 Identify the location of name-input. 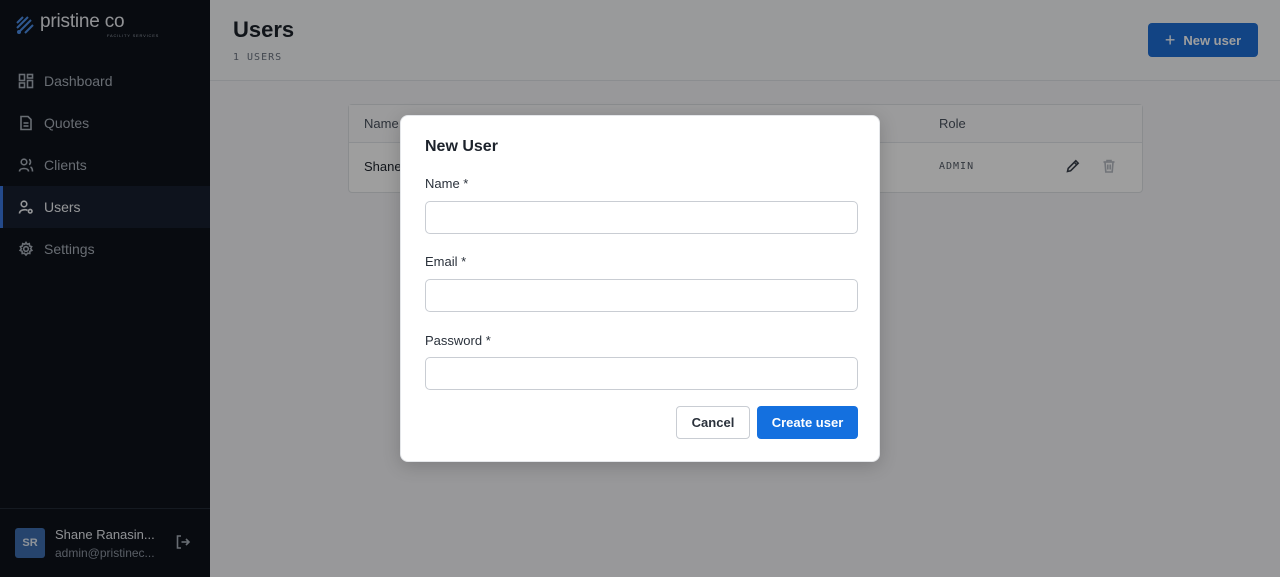
(641, 217).